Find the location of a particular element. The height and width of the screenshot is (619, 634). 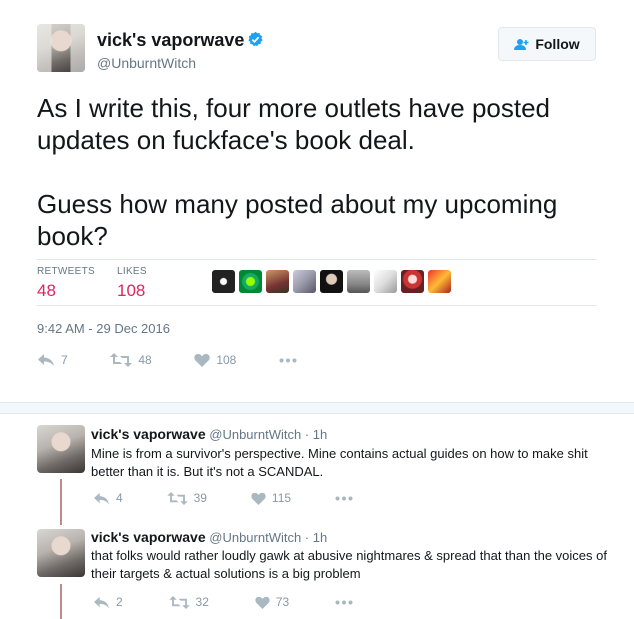

tweet-actions: 7 48 108 is located at coordinates (167, 360).